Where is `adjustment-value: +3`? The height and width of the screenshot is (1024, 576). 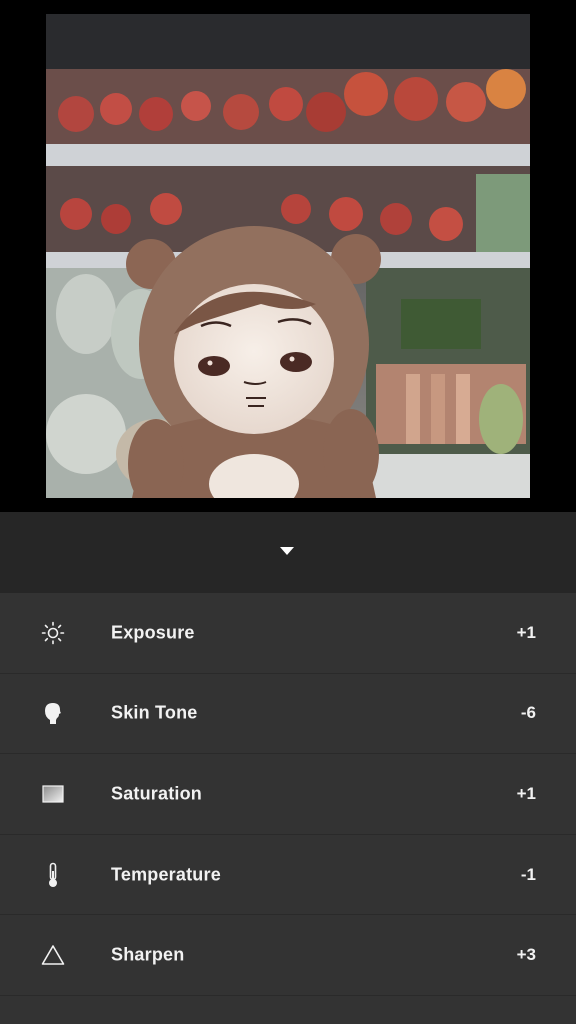 adjustment-value: +3 is located at coordinates (526, 955).